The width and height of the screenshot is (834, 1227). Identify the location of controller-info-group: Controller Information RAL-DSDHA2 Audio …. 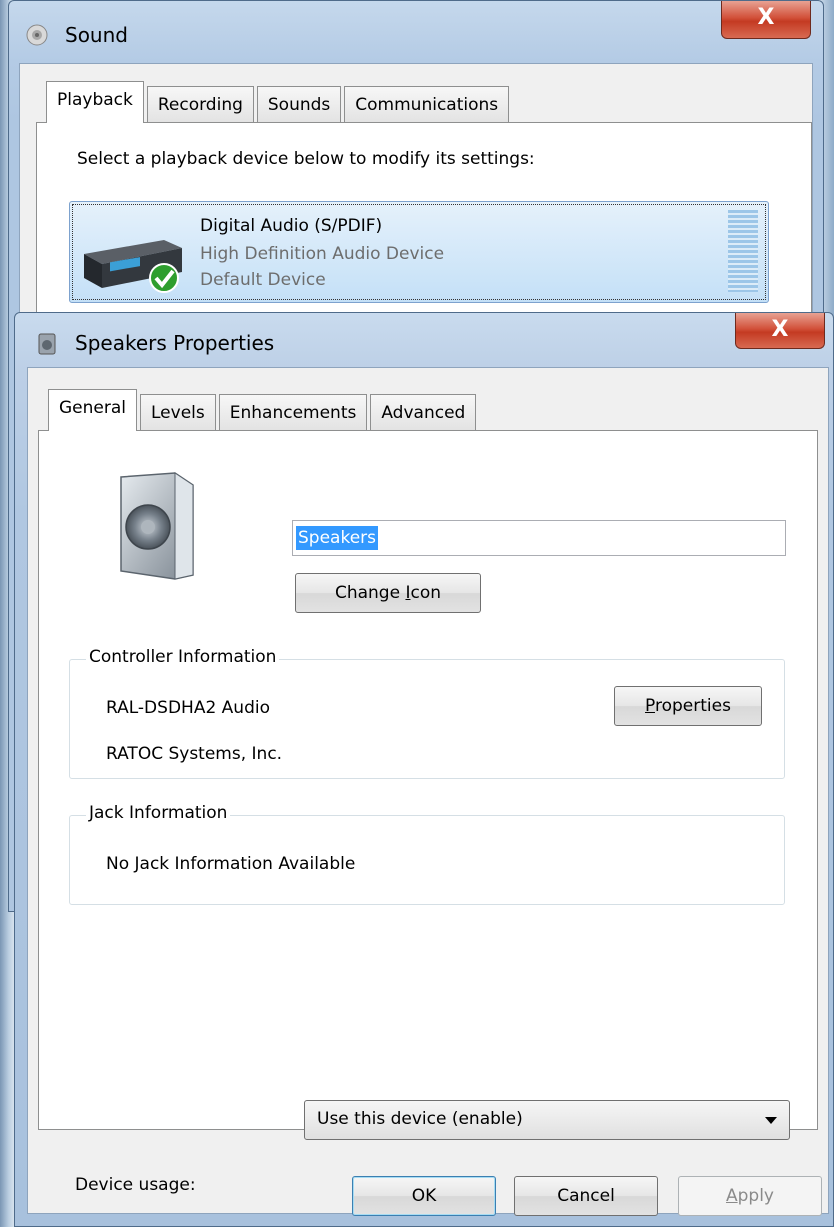
(427, 713).